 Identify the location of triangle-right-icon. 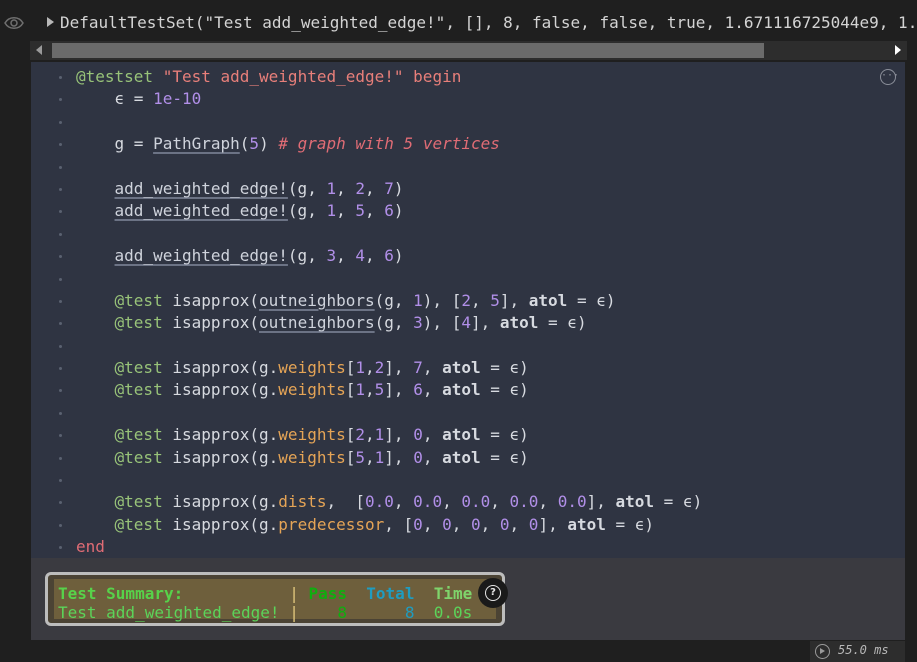
(50, 22).